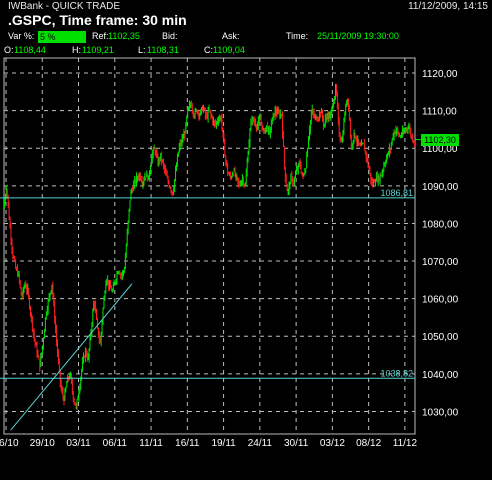 This screenshot has width=492, height=480. I want to click on x-tick-label: 03/11, so click(78, 443).